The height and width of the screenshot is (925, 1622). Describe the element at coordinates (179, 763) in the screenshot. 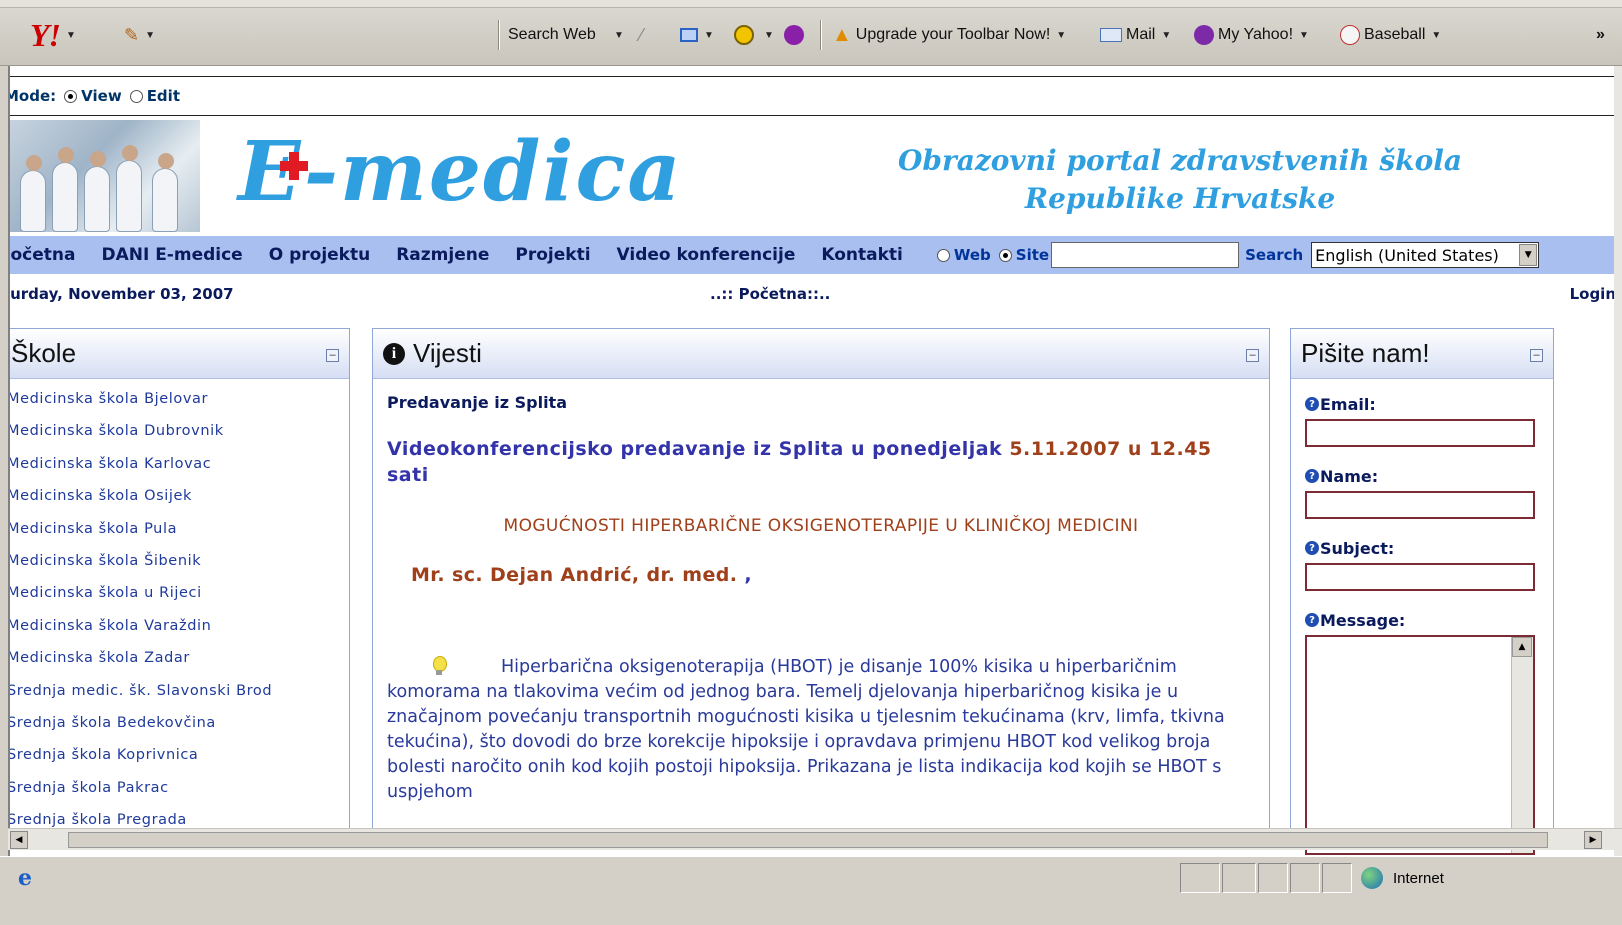

I see `school-link: Srednja škola Koprivnica` at that location.